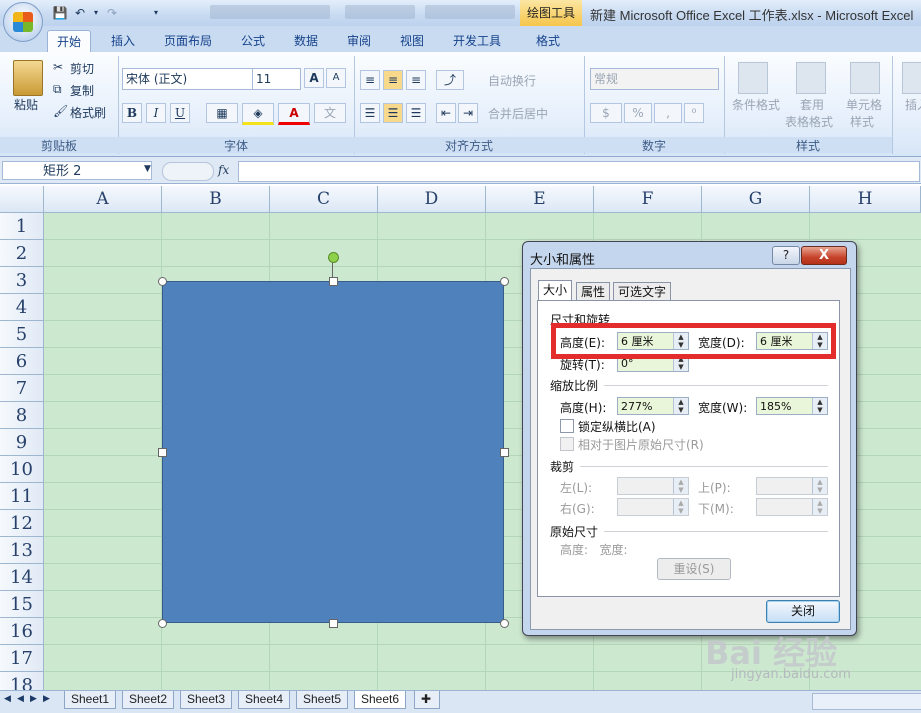 This screenshot has height=713, width=921. Describe the element at coordinates (90, 700) in the screenshot. I see `sheet-tab-1: Sheet1` at that location.